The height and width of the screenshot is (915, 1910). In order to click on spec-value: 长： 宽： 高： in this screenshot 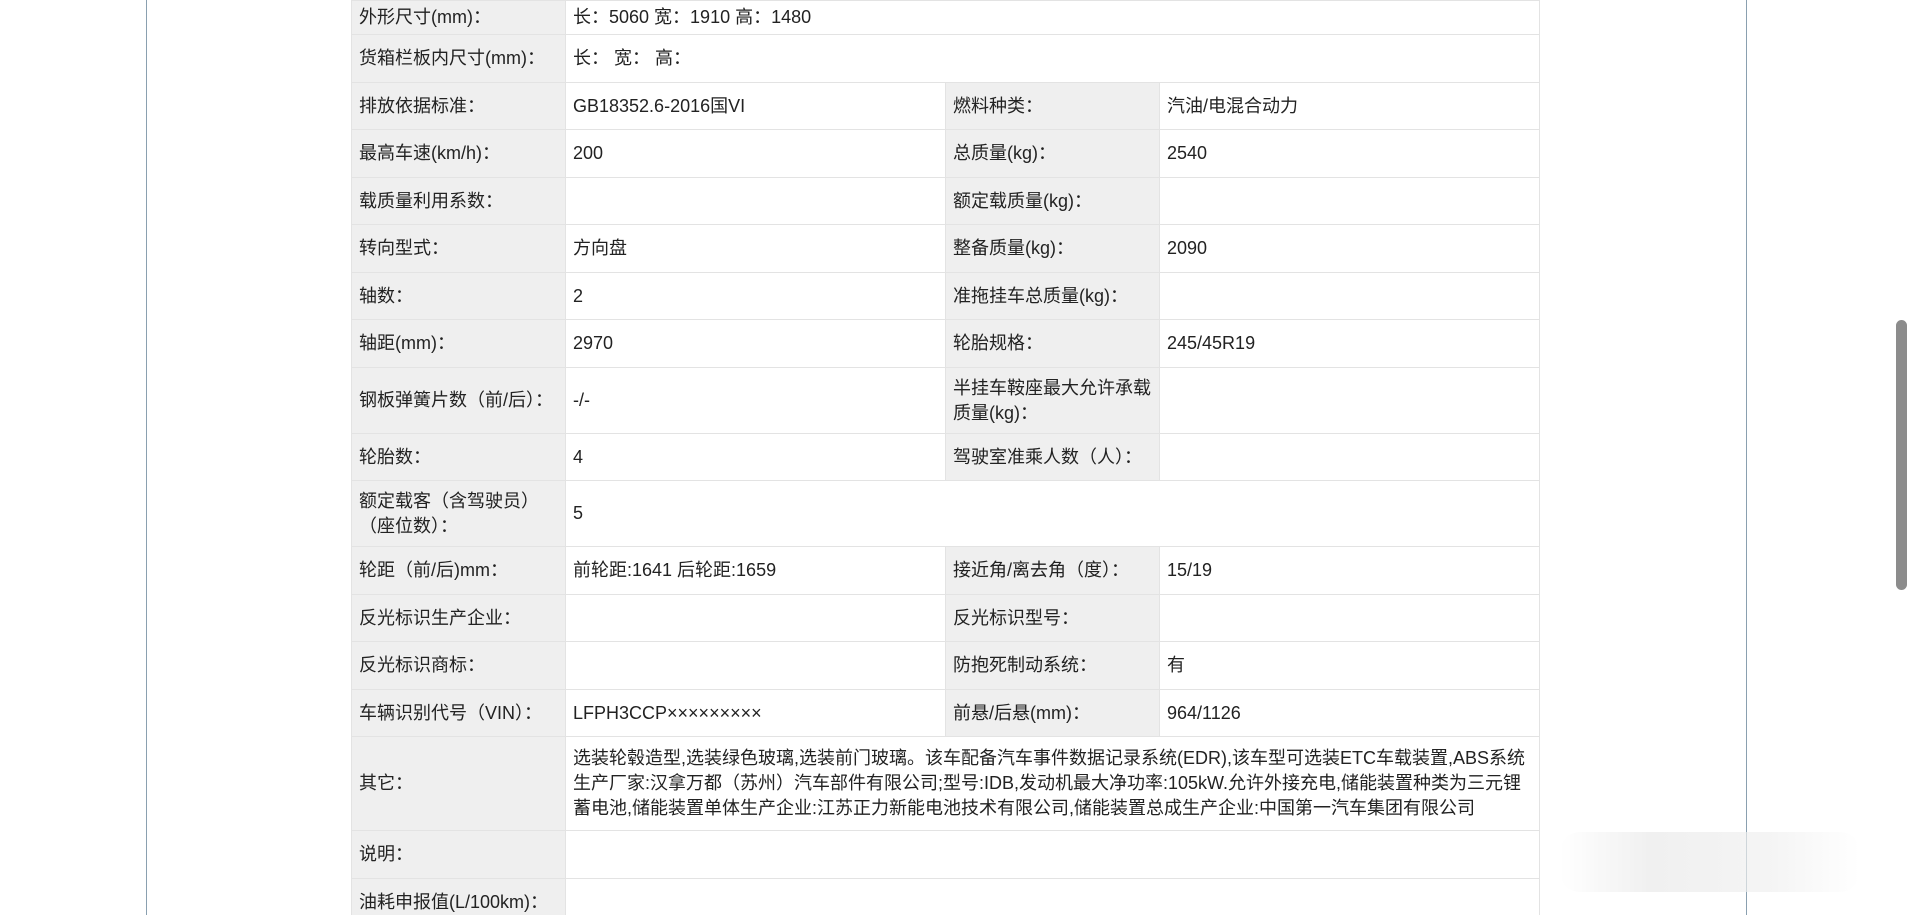, I will do `click(1052, 58)`.